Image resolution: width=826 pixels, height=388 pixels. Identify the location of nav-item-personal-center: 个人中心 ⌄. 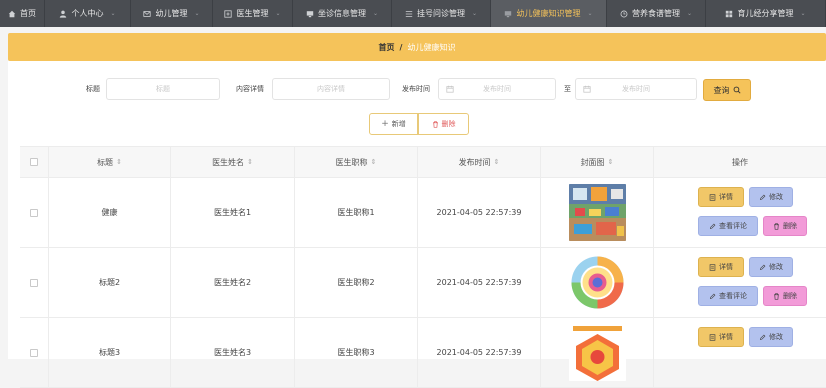
(88, 13).